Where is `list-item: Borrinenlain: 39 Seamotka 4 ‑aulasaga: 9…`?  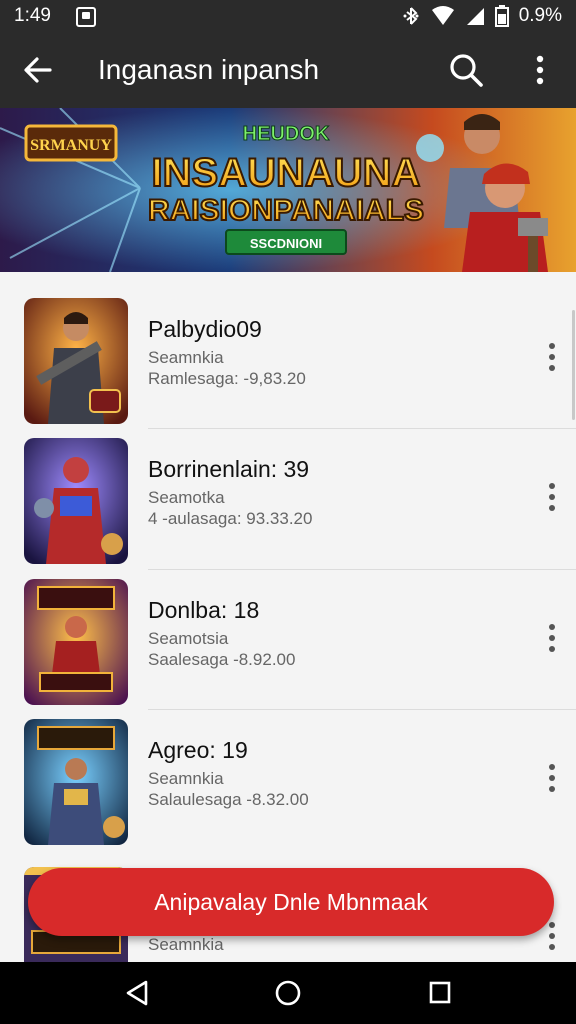
list-item: Borrinenlain: 39 Seamotka 4 ‑aulasaga: 9… is located at coordinates (288, 488).